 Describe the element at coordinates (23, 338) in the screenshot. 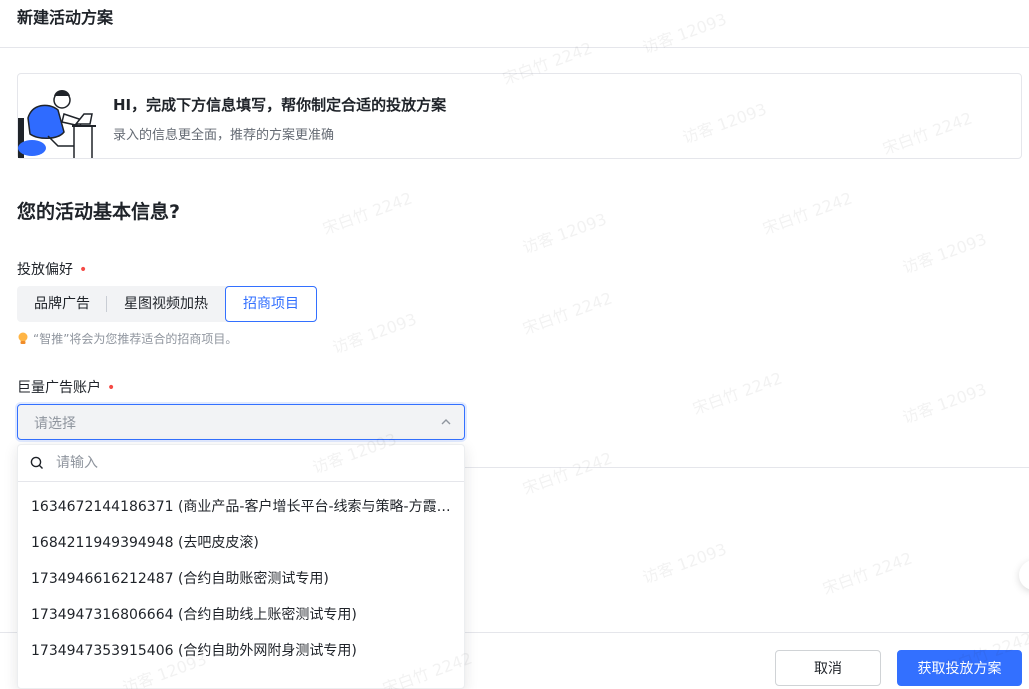

I see `lightbulb-icon` at that location.